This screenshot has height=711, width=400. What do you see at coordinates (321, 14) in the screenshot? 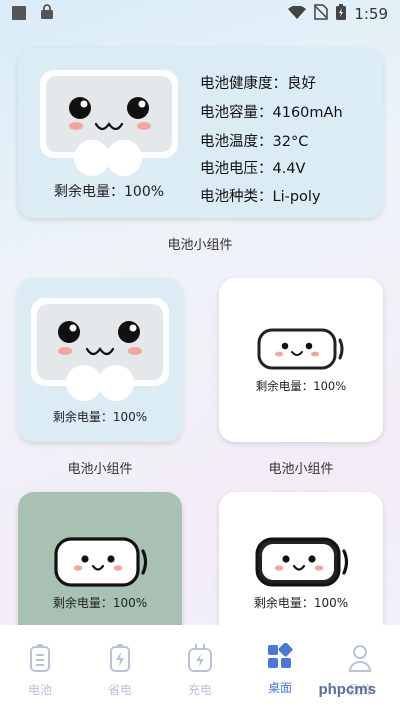
I see `no-sim-icon` at bounding box center [321, 14].